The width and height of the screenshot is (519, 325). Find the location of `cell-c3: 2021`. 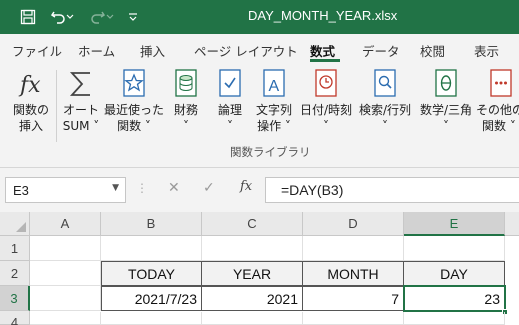

cell-c3: 2021 is located at coordinates (252, 298).